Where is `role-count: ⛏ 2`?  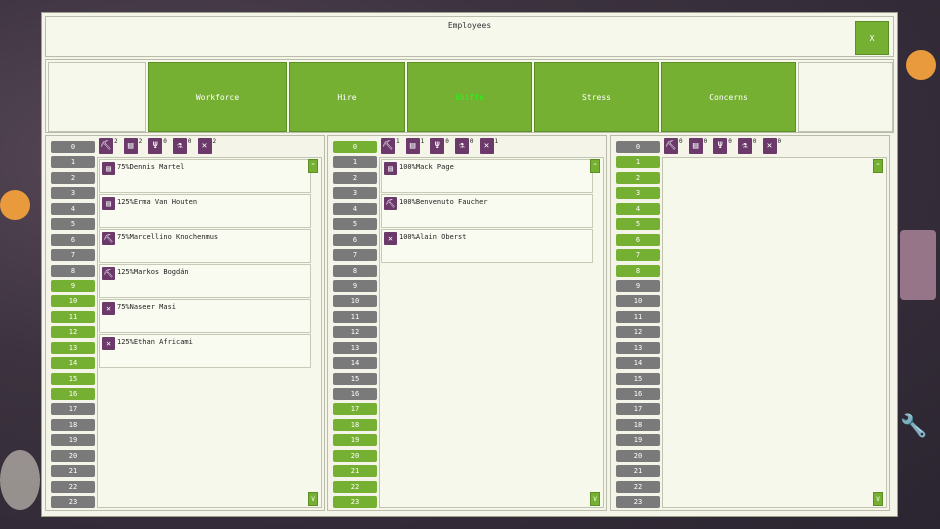
role-count: ⛏ 2 is located at coordinates (108, 147).